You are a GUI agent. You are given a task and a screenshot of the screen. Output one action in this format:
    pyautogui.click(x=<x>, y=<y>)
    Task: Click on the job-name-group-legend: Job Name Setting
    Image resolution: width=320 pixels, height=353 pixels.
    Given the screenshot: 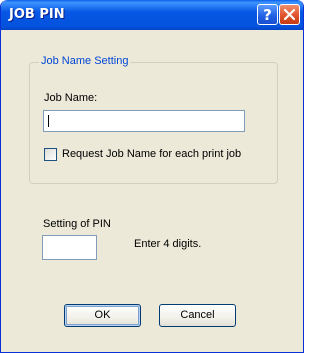 What is the action you would take?
    pyautogui.click(x=85, y=61)
    